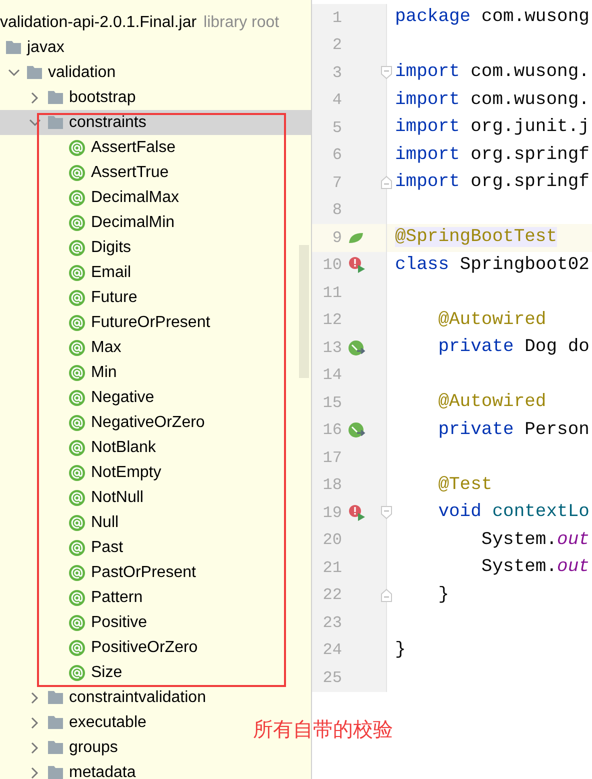 The height and width of the screenshot is (779, 592). I want to click on package-name: constraints, so click(107, 122).